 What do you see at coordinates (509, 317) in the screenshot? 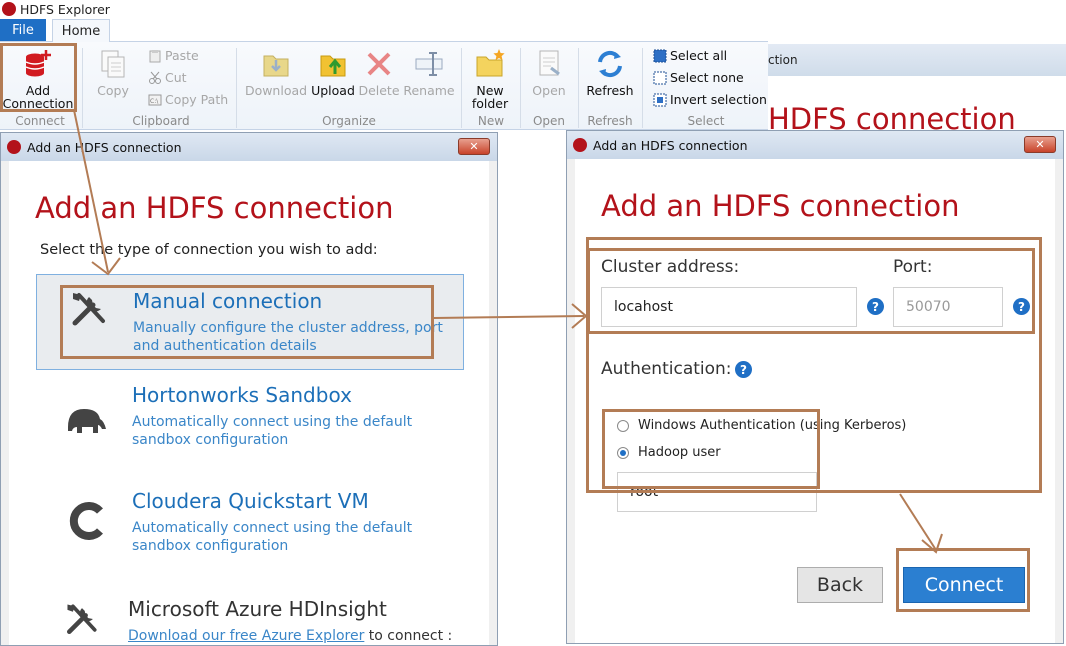
I see `arrow-manual-to-form` at bounding box center [509, 317].